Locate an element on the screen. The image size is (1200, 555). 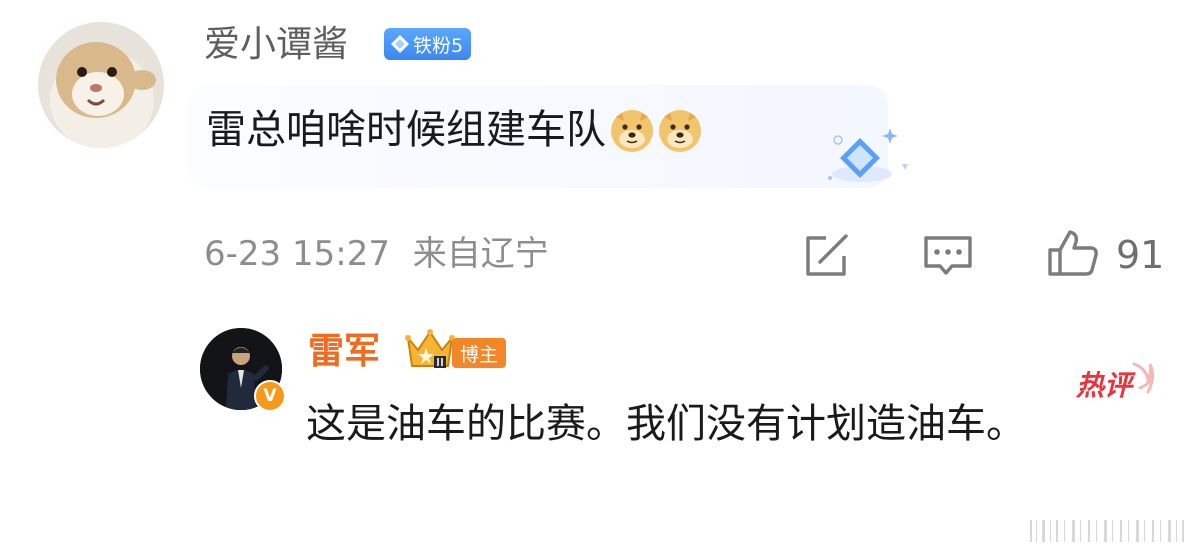
comment-meta: 6-23 15:27 来自辽宁 is located at coordinates (376, 254).